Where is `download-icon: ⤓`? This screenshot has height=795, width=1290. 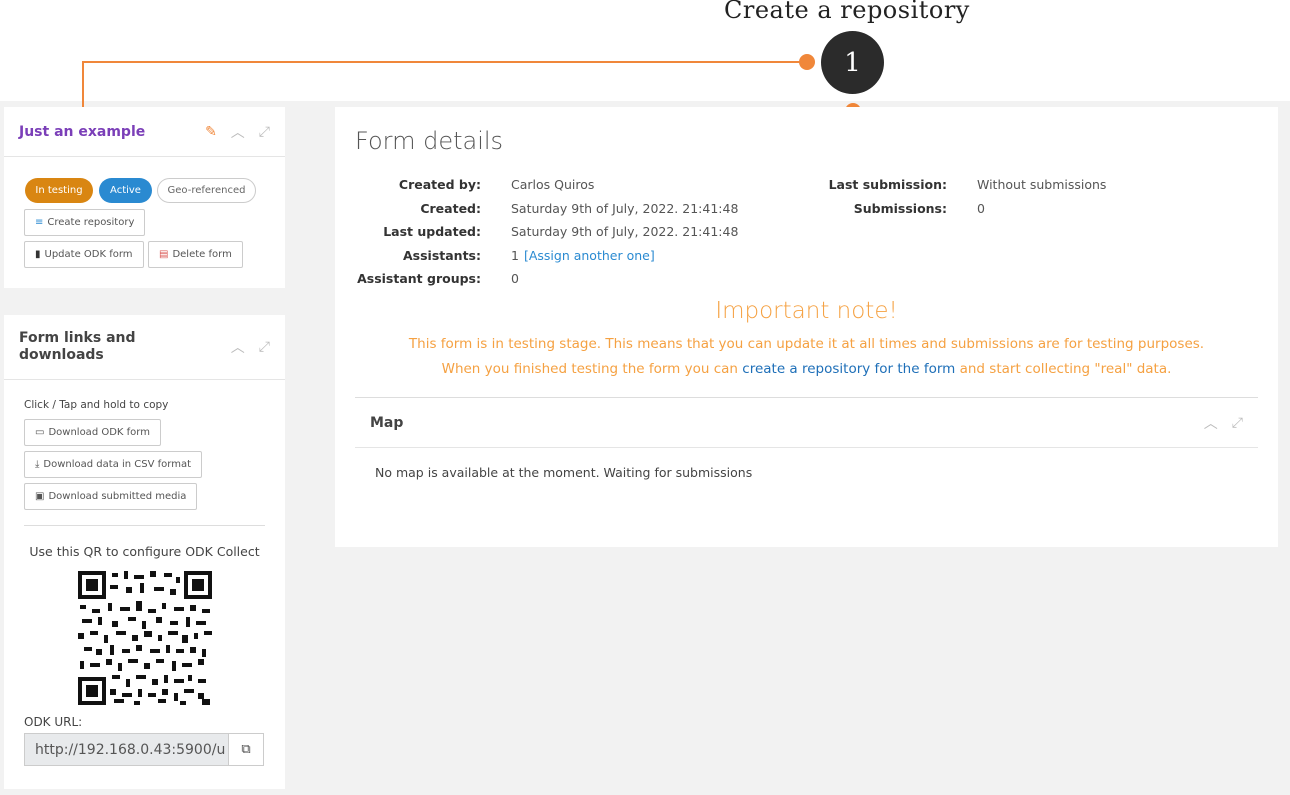
download-icon: ⤓ is located at coordinates (37, 464).